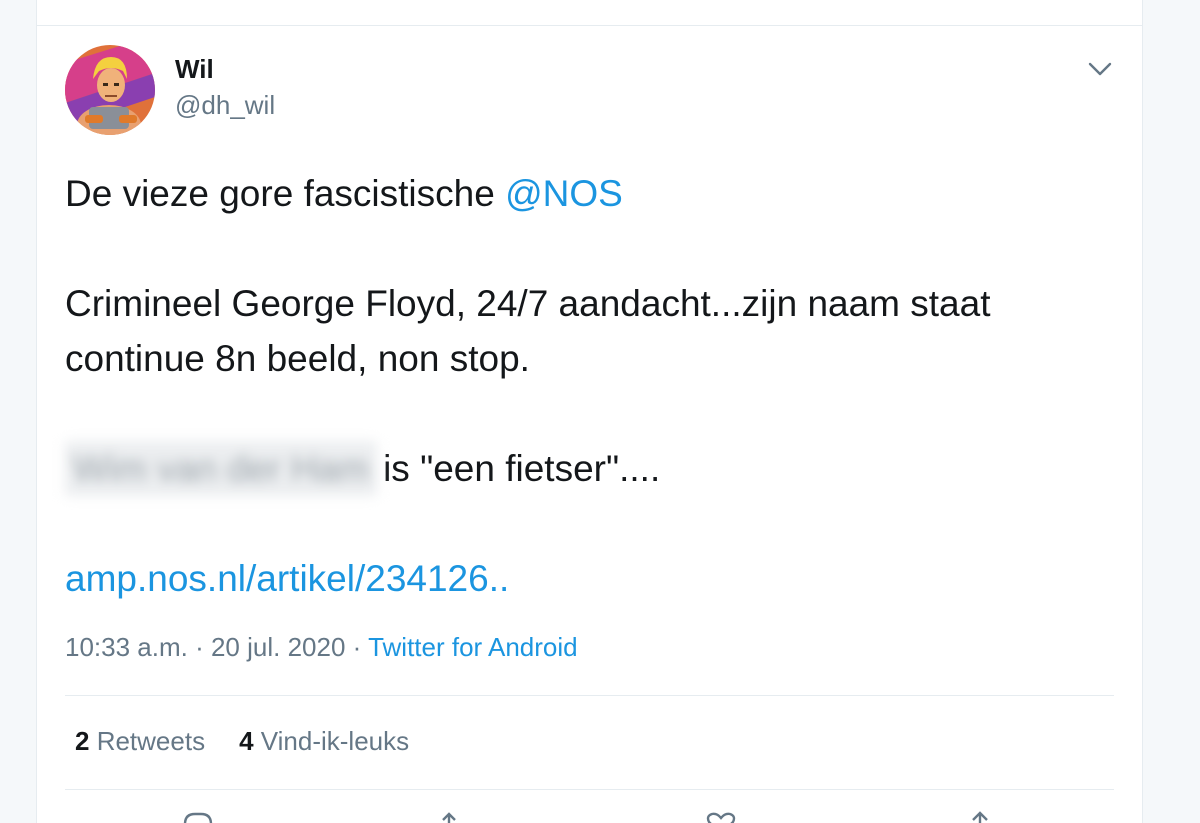 The image size is (1200, 823). Describe the element at coordinates (221, 468) in the screenshot. I see `blurred-name: Wim van der Ham` at that location.